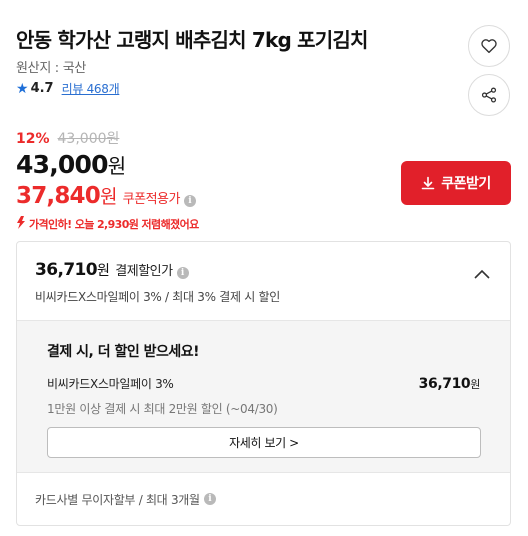 The height and width of the screenshot is (536, 528). Describe the element at coordinates (117, 499) in the screenshot. I see `installment-text: 카드사별 무이자할부 / 최대 3개월` at that location.